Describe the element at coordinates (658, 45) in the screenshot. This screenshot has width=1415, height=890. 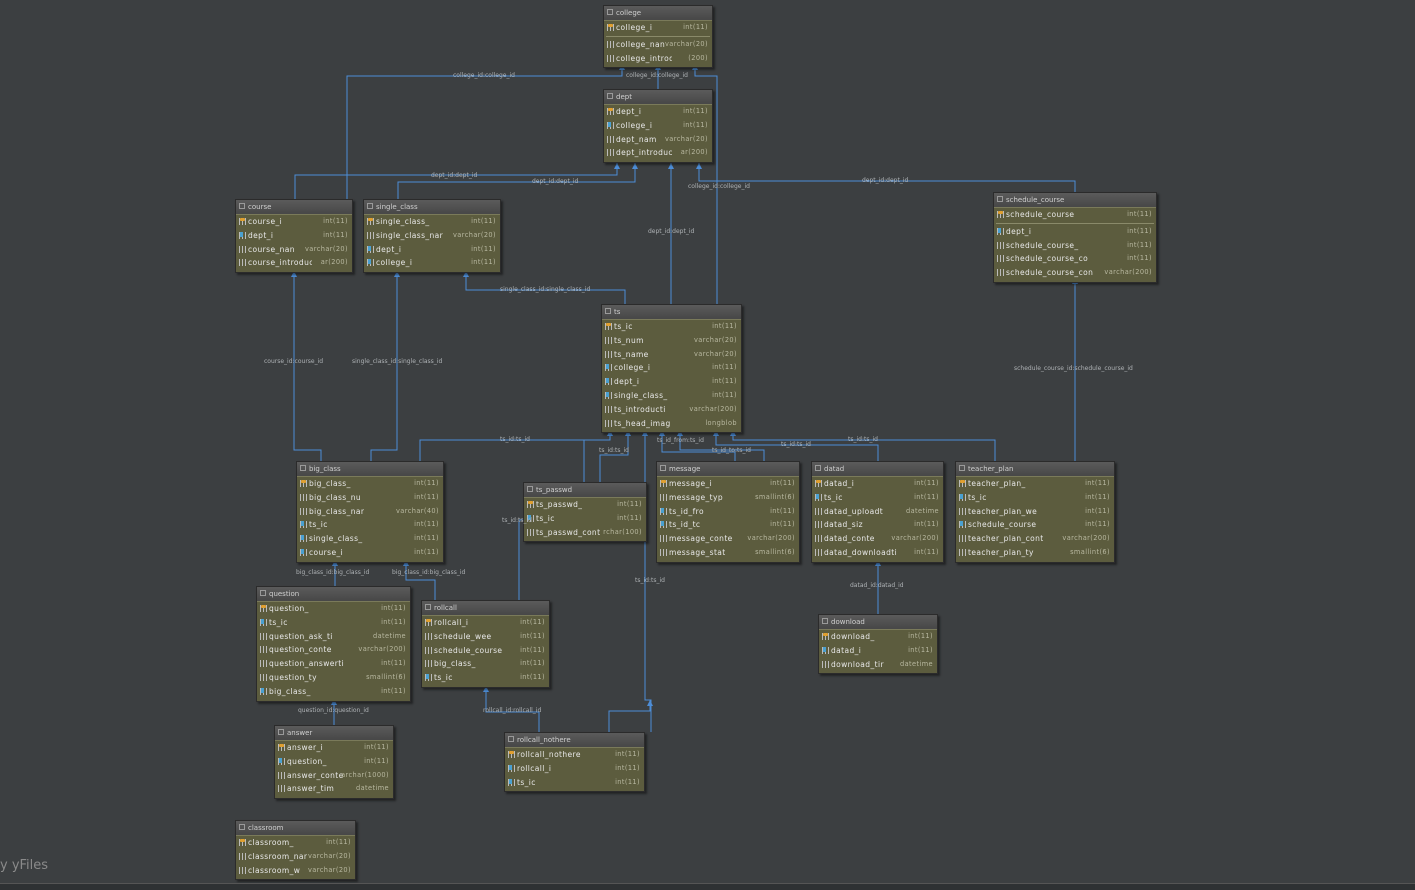
I see `column-row: college_nan varchar(20)` at that location.